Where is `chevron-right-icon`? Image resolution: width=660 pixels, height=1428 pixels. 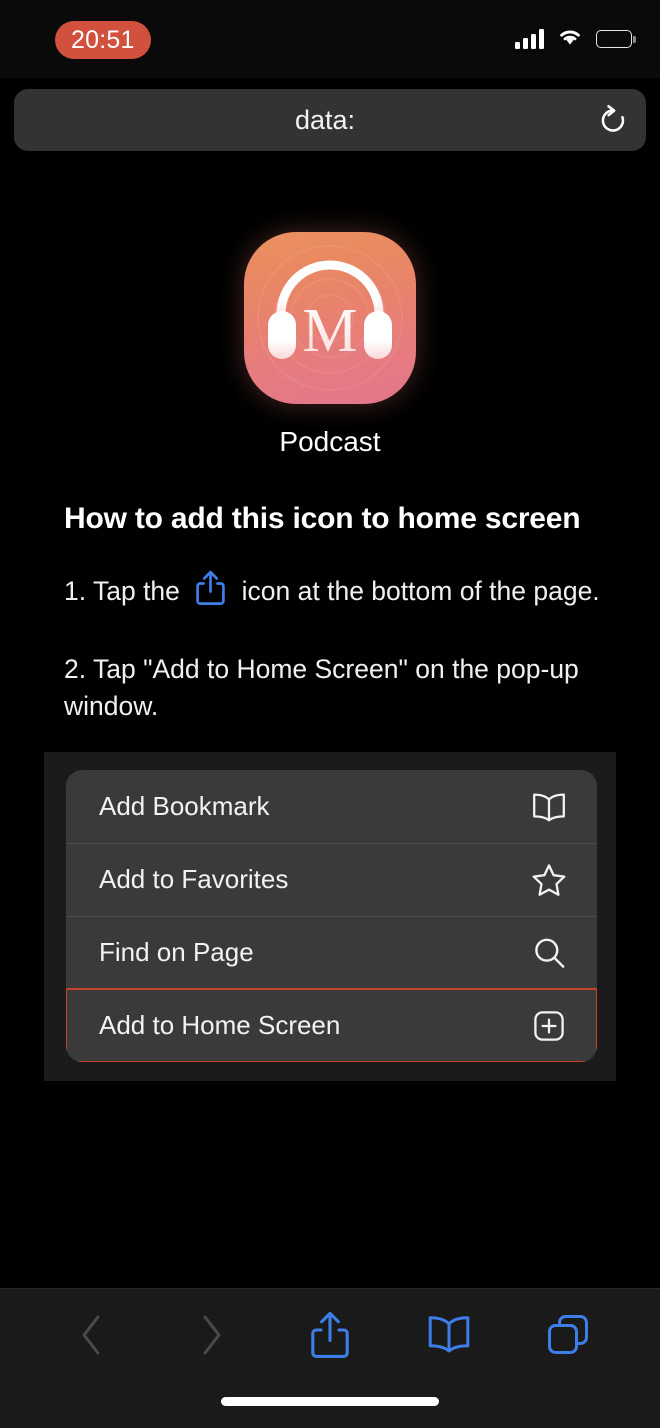 chevron-right-icon is located at coordinates (212, 1335).